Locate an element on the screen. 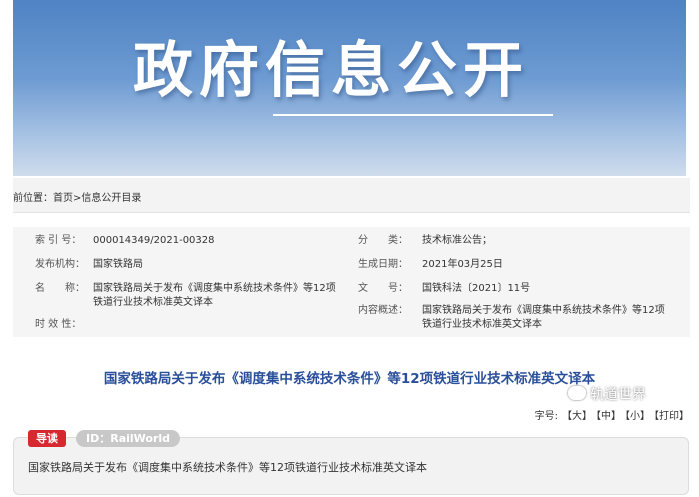 This screenshot has height=497, width=699. date-label: 生成日期： is located at coordinates (383, 264).